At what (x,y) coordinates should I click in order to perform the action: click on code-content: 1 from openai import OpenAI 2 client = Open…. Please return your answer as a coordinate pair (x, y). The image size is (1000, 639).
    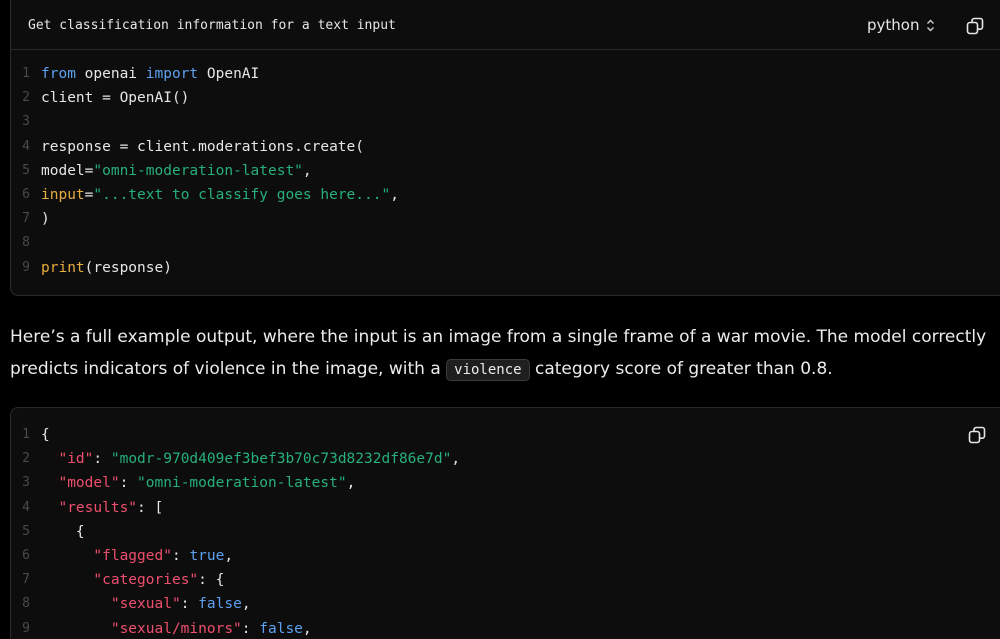
    Looking at the image, I should click on (205, 171).